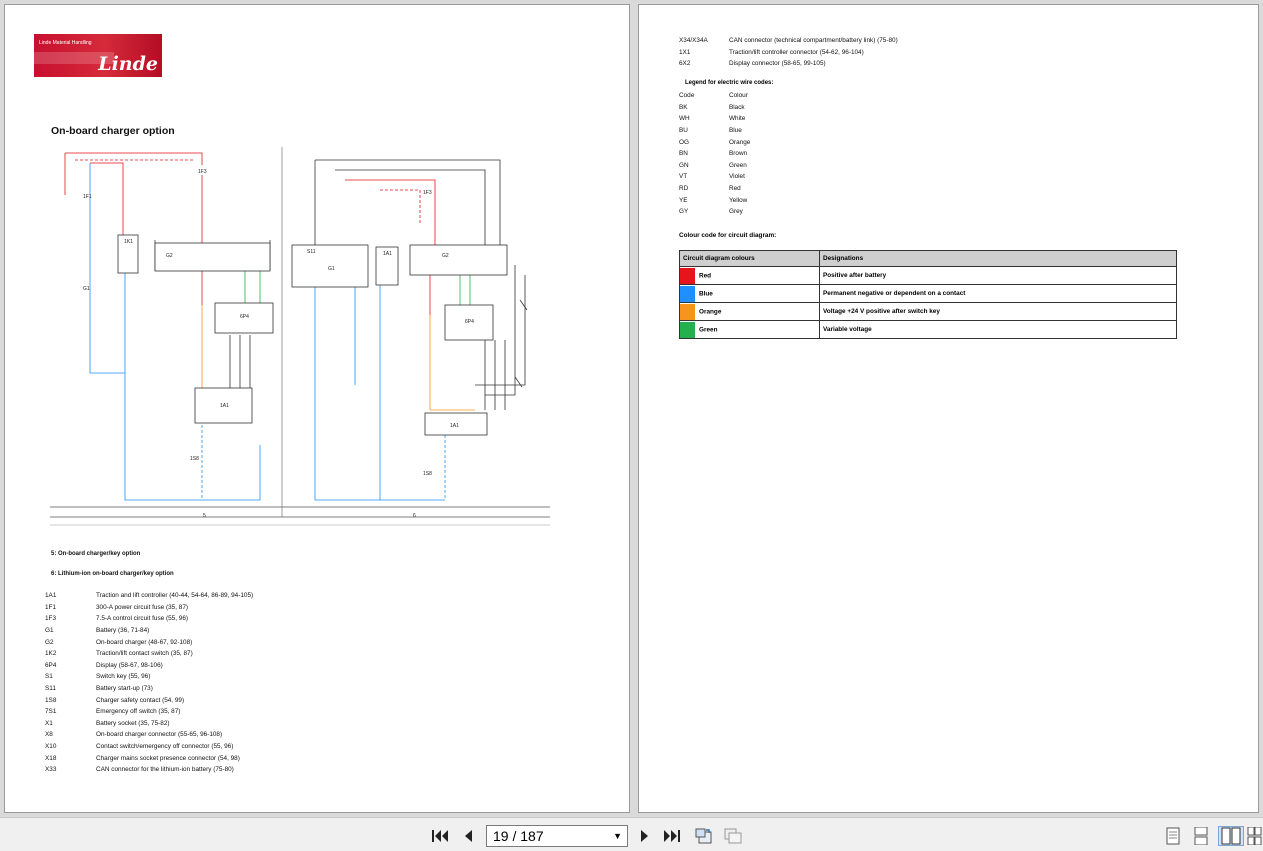  Describe the element at coordinates (97, 631) in the screenshot. I see `list-item: G1 Battery (36, 71-84)` at that location.